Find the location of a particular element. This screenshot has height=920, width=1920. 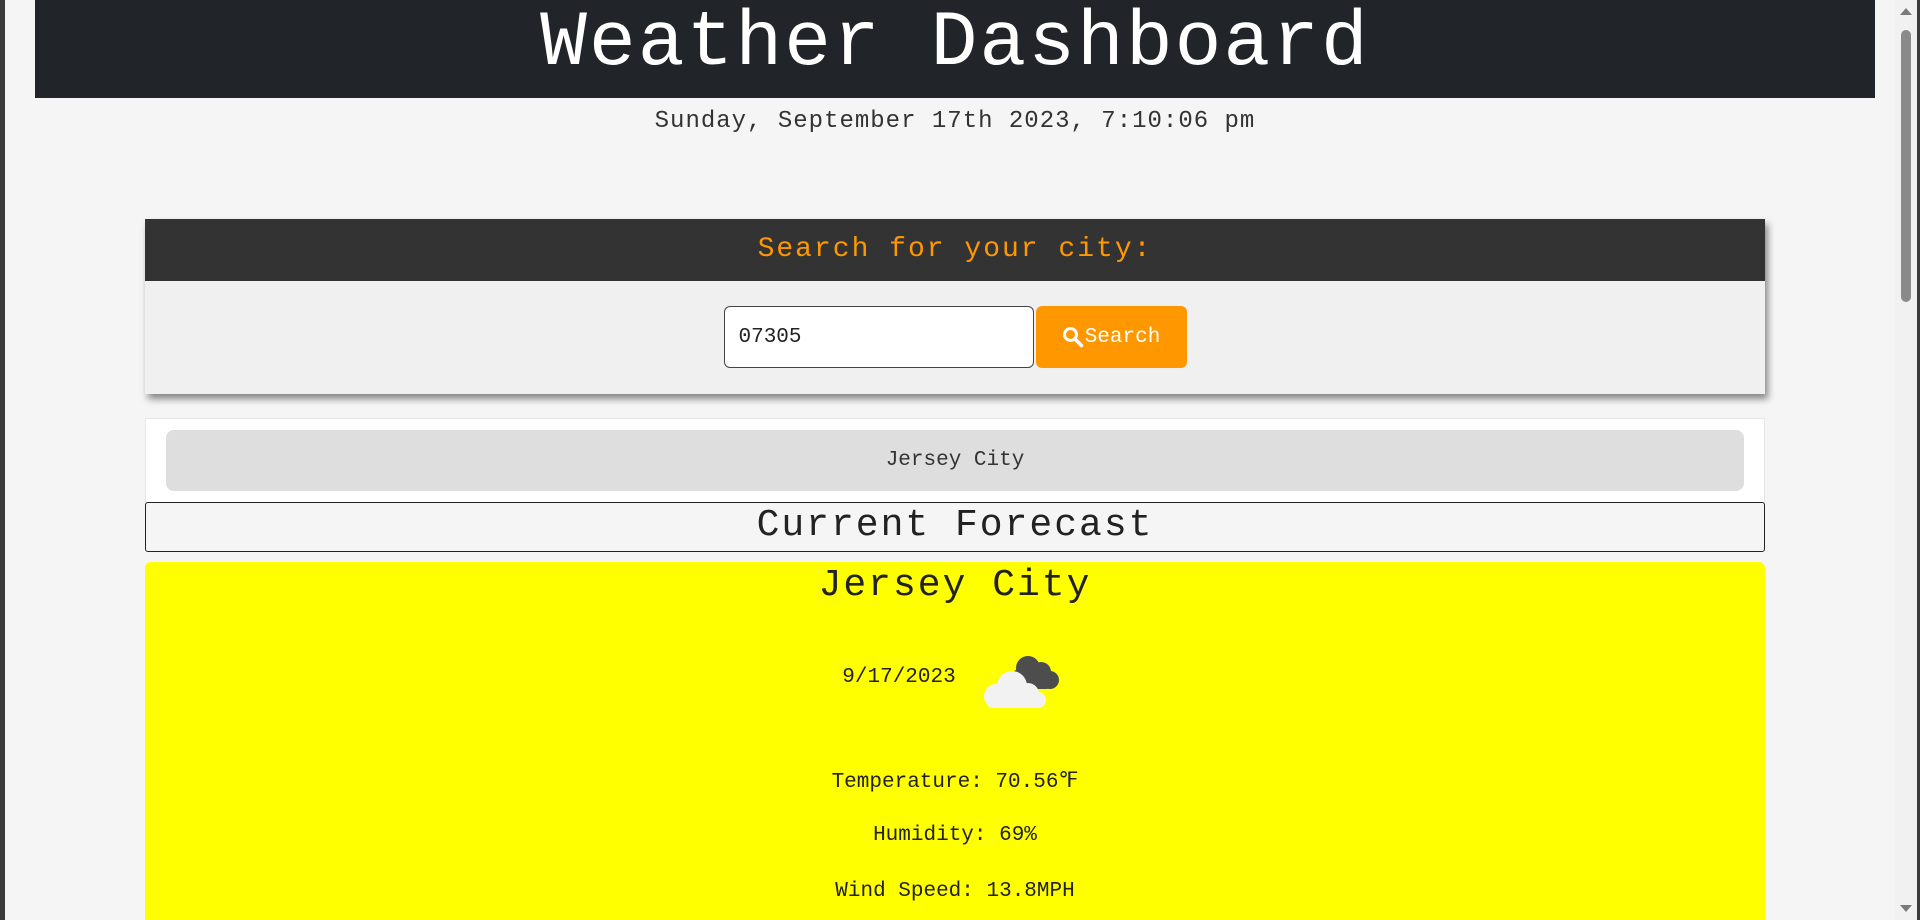

forecast-date: 9/17/2023 is located at coordinates (899, 677).